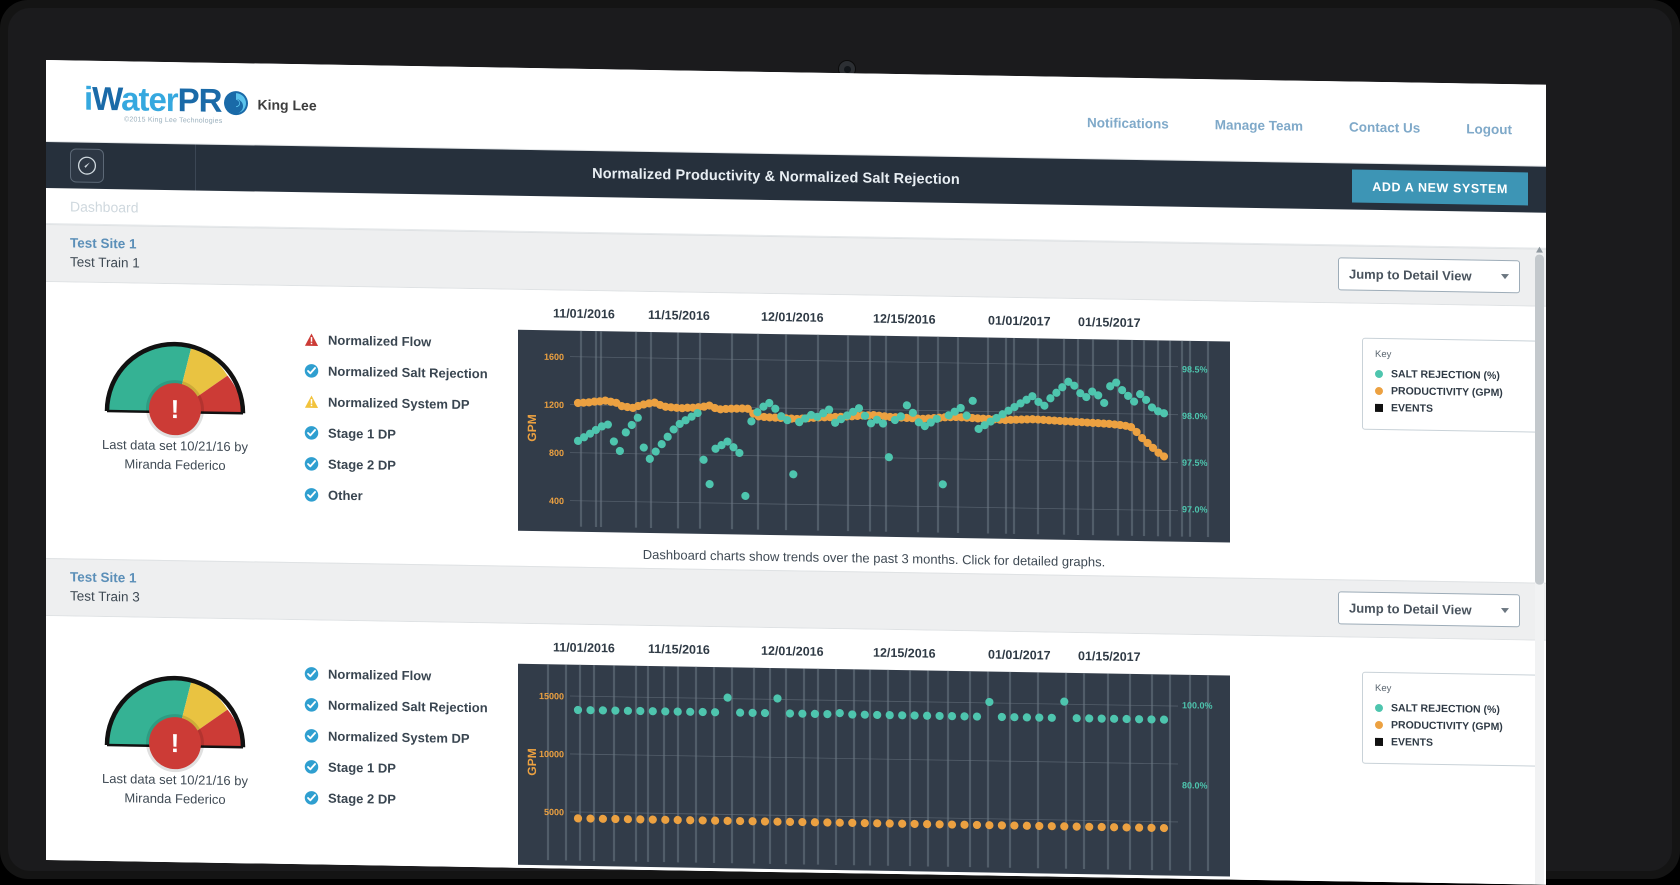 This screenshot has width=1680, height=885. I want to click on scrollbar-track, so click(1539, 569).